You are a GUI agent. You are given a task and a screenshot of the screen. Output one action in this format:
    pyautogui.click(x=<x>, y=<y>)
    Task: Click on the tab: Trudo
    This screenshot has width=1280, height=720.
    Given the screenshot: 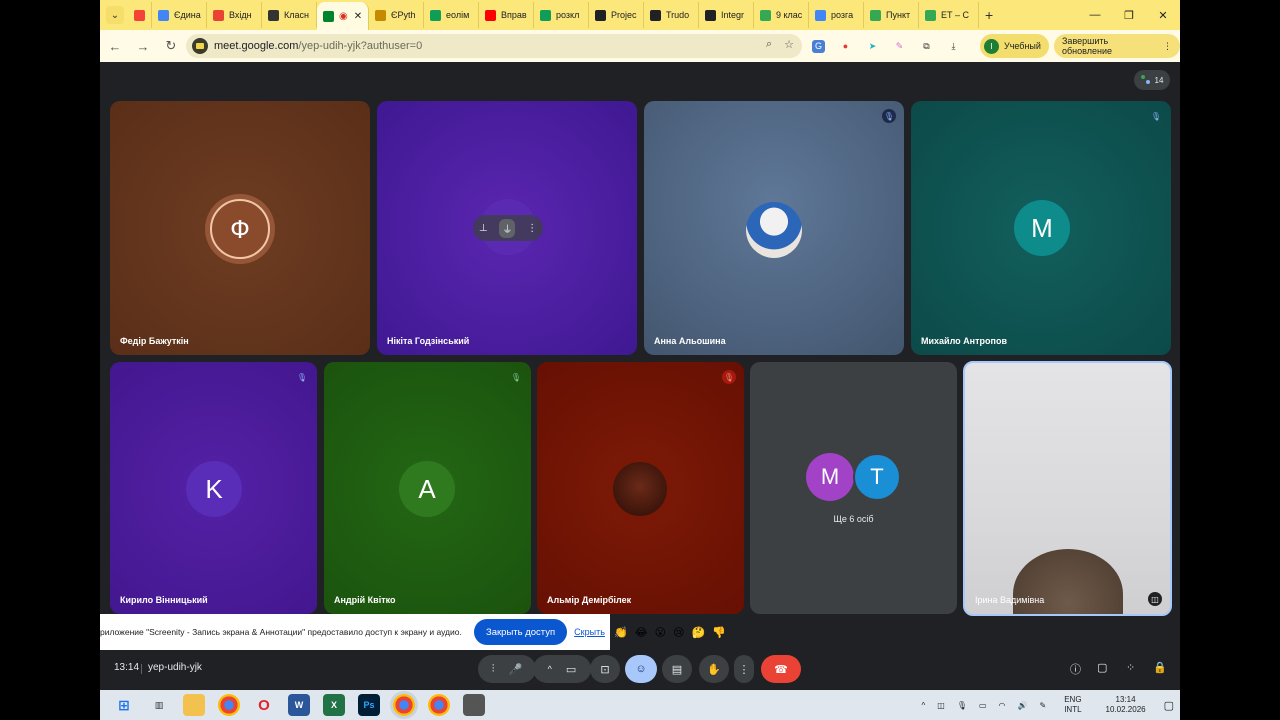 What is the action you would take?
    pyautogui.click(x=671, y=15)
    